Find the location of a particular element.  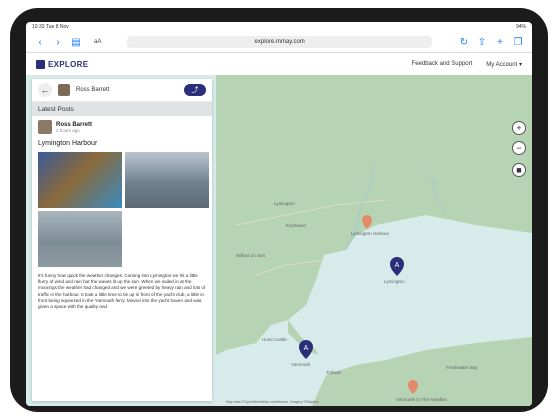

map-label-totland: Totland is located at coordinates (333, 372).